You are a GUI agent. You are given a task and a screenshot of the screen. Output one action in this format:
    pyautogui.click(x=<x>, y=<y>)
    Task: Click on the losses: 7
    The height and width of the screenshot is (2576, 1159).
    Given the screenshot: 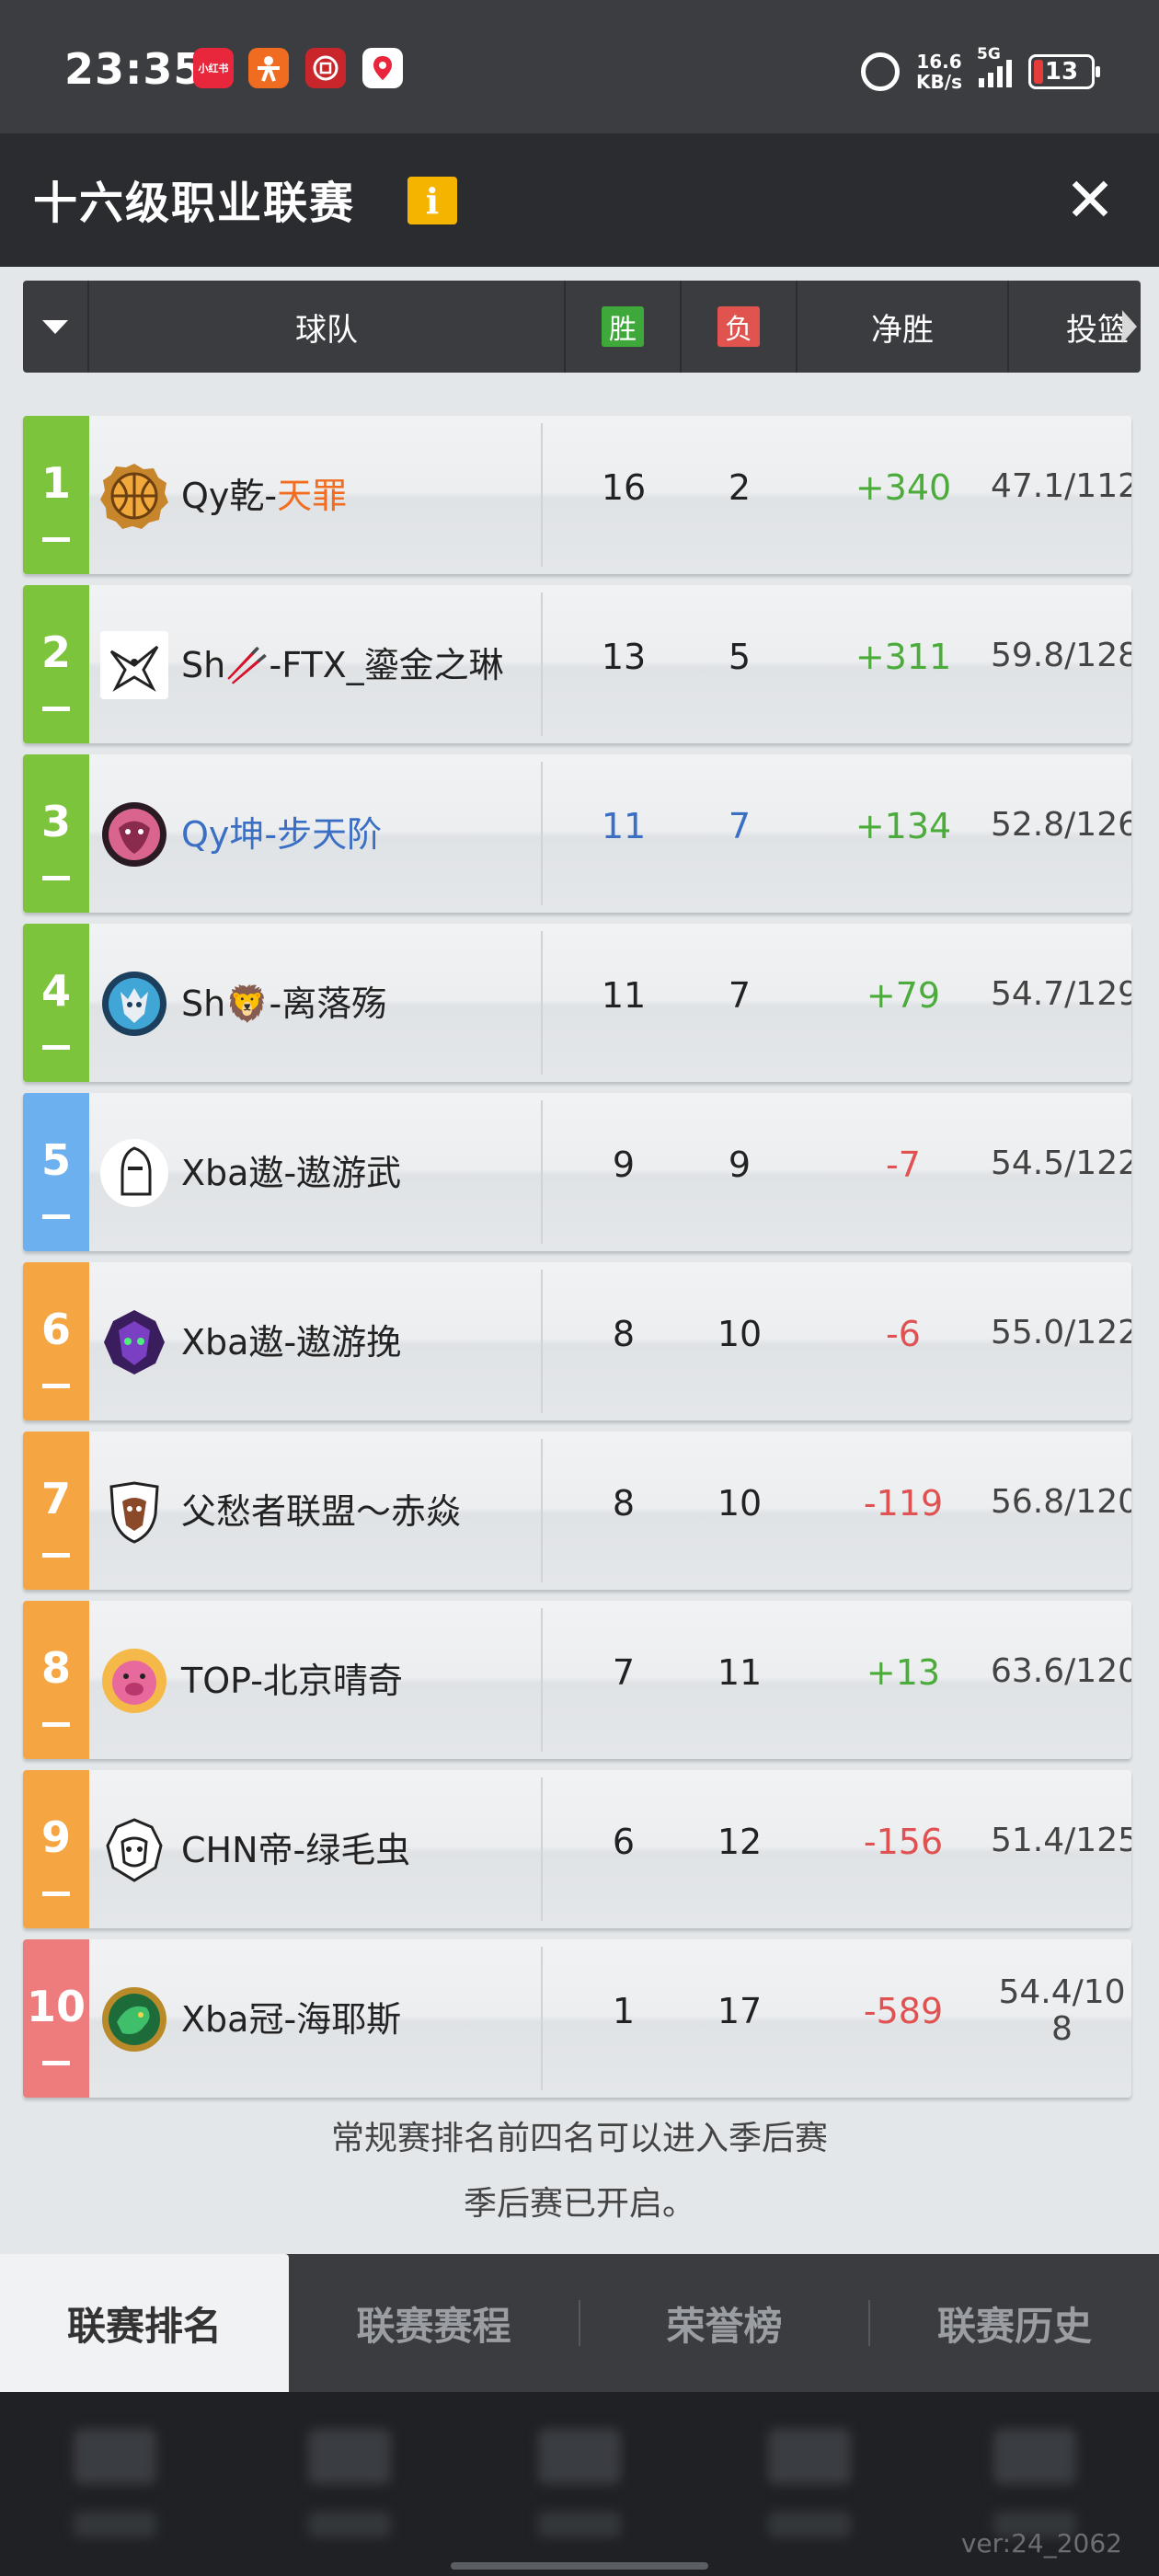 What is the action you would take?
    pyautogui.click(x=740, y=995)
    